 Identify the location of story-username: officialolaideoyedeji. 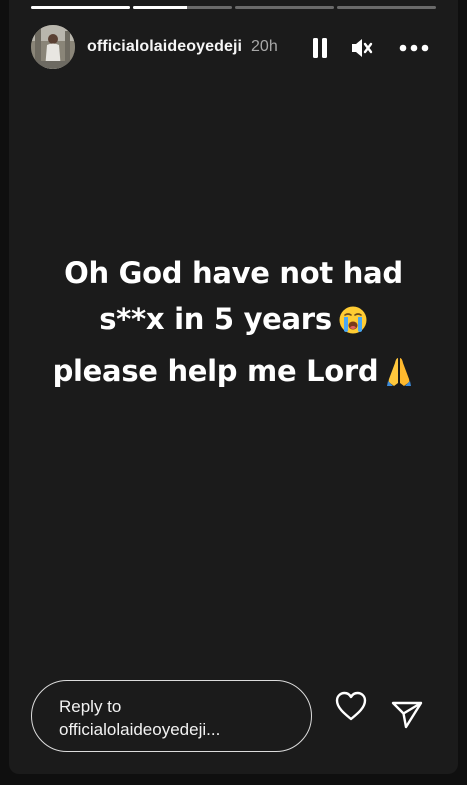
(164, 47).